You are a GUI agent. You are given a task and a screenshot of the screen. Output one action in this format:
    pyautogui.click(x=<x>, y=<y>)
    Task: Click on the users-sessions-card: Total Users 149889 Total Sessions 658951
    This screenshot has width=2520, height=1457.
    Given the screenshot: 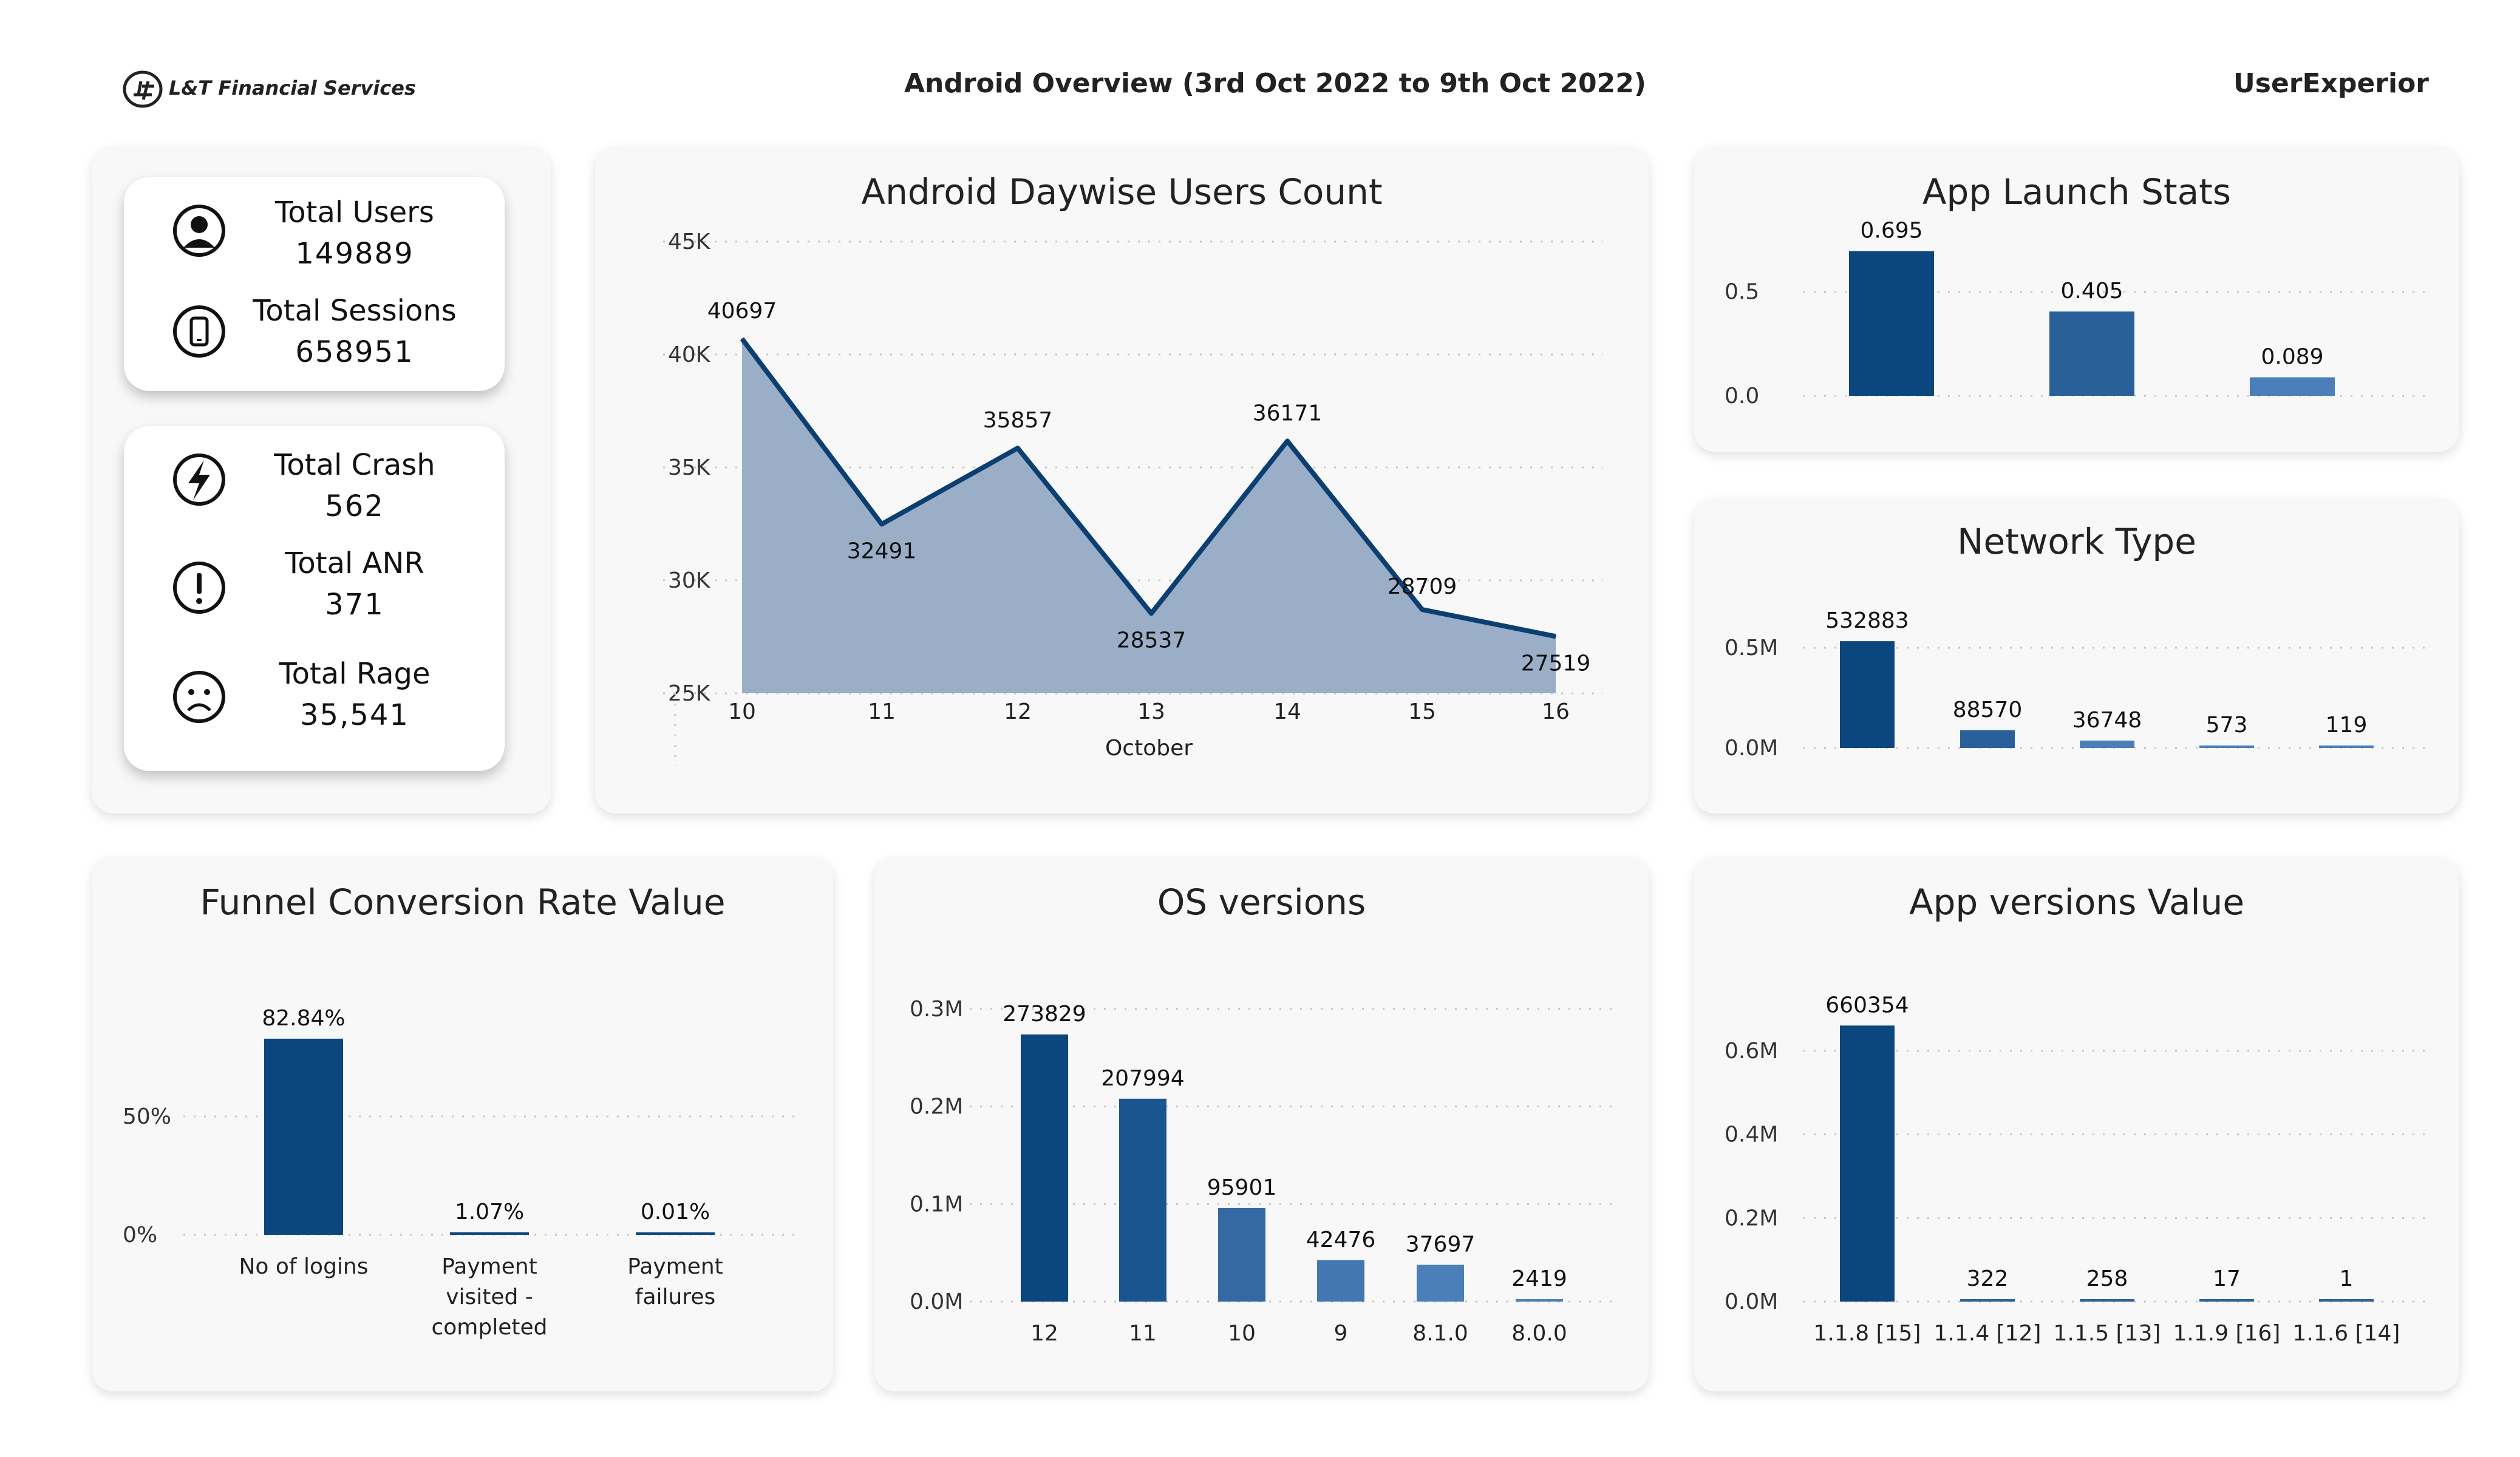 What is the action you would take?
    pyautogui.click(x=314, y=284)
    